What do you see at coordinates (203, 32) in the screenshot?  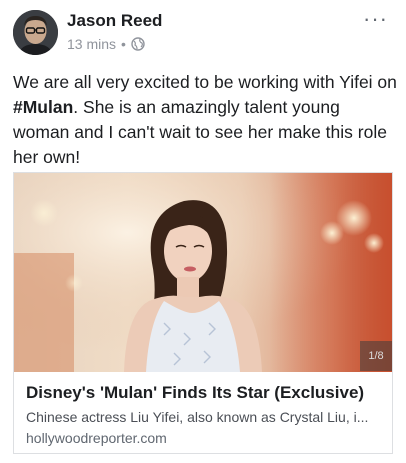 I see `post-header: Jason Reed 13 mins • ···` at bounding box center [203, 32].